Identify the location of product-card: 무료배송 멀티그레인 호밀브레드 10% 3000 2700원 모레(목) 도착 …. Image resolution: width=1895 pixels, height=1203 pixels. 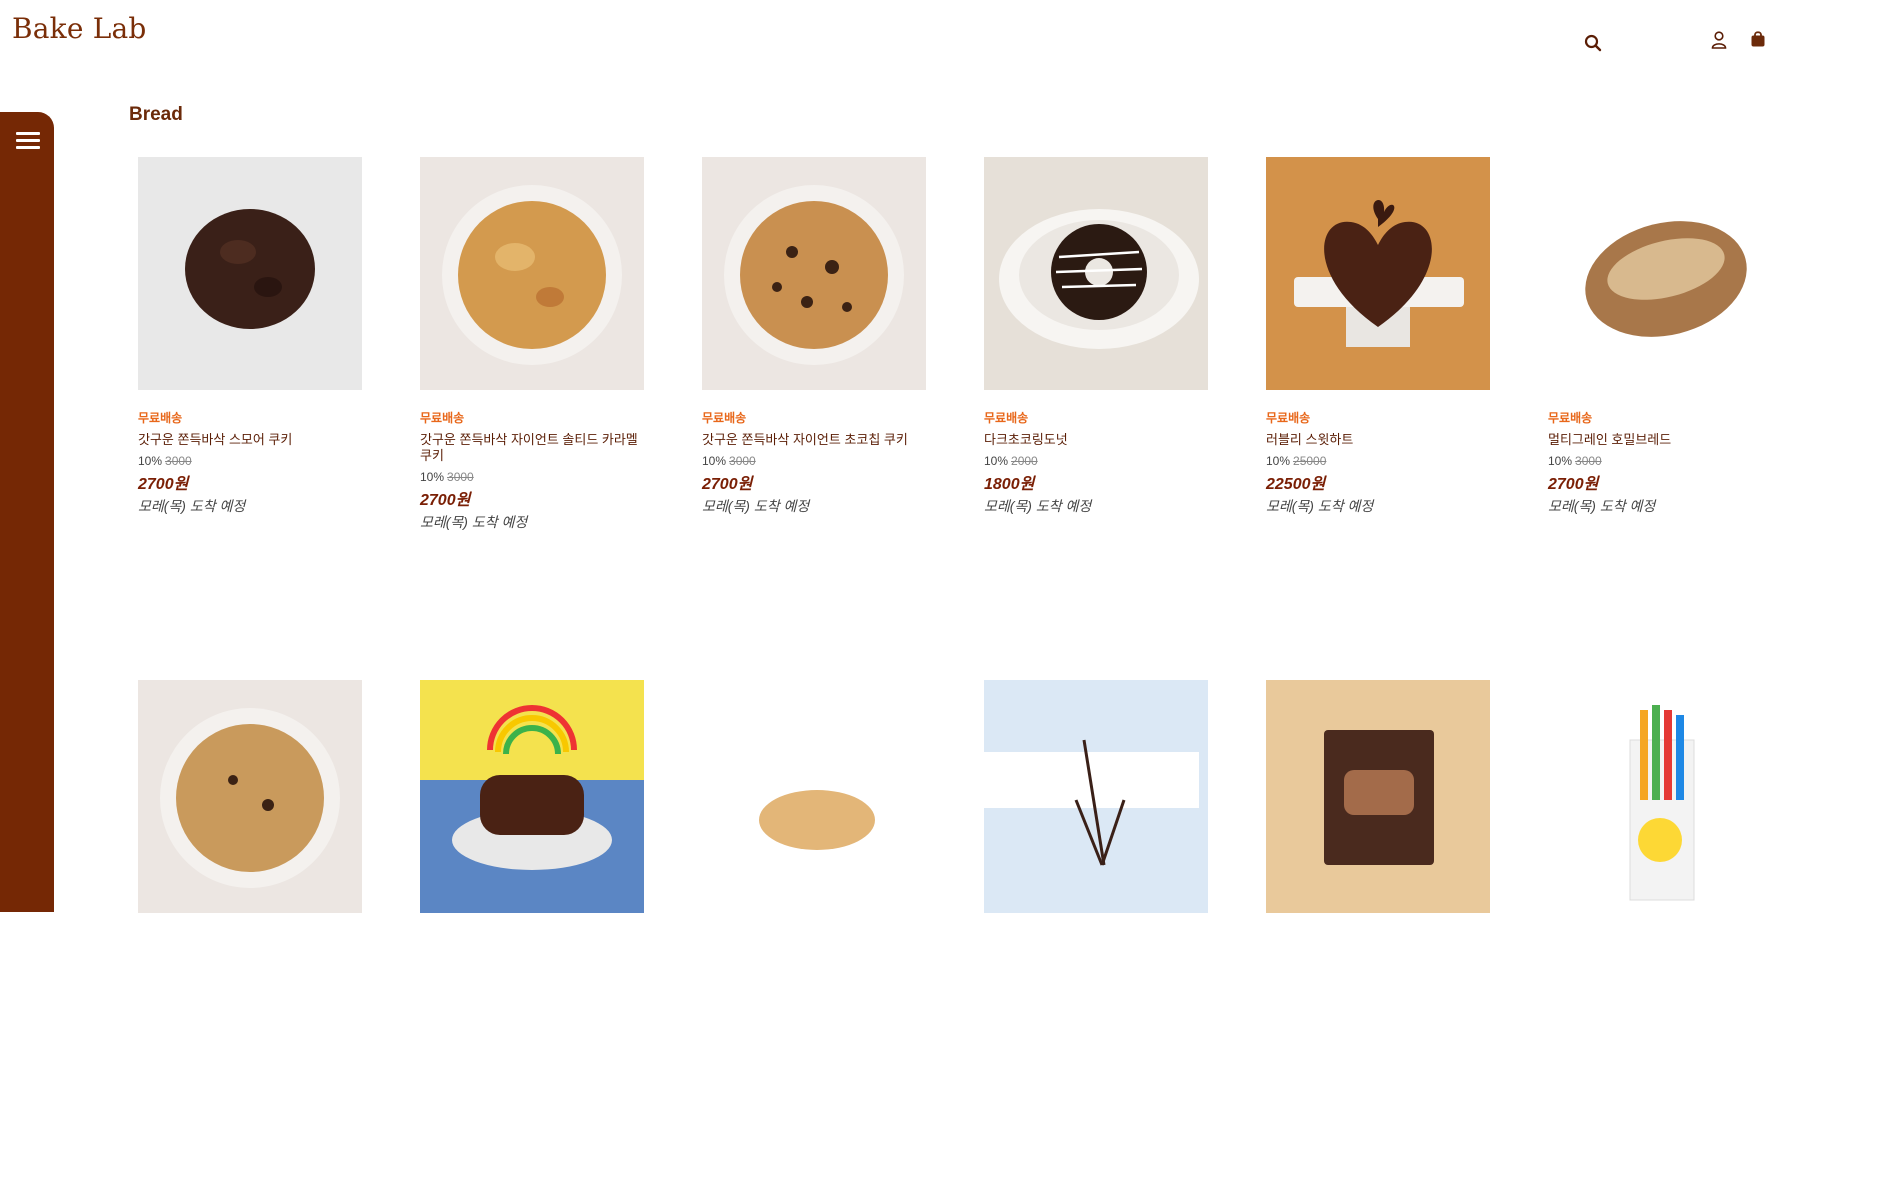
(1660, 418).